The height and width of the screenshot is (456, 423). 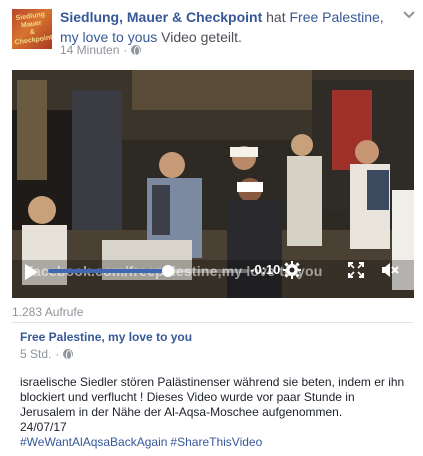 What do you see at coordinates (108, 271) in the screenshot?
I see `progress-fill` at bounding box center [108, 271].